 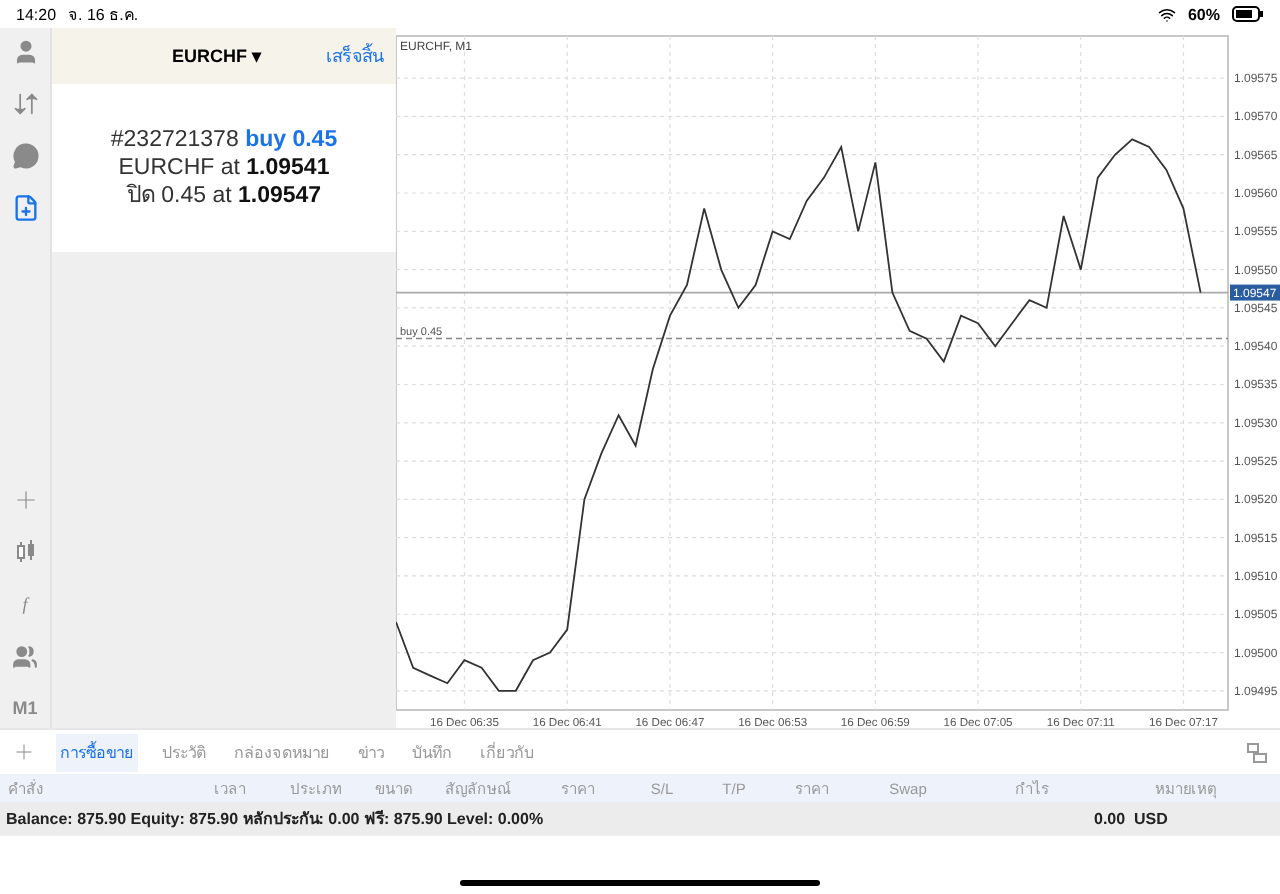 I want to click on tab: เกี่ยวกับ, so click(x=507, y=752).